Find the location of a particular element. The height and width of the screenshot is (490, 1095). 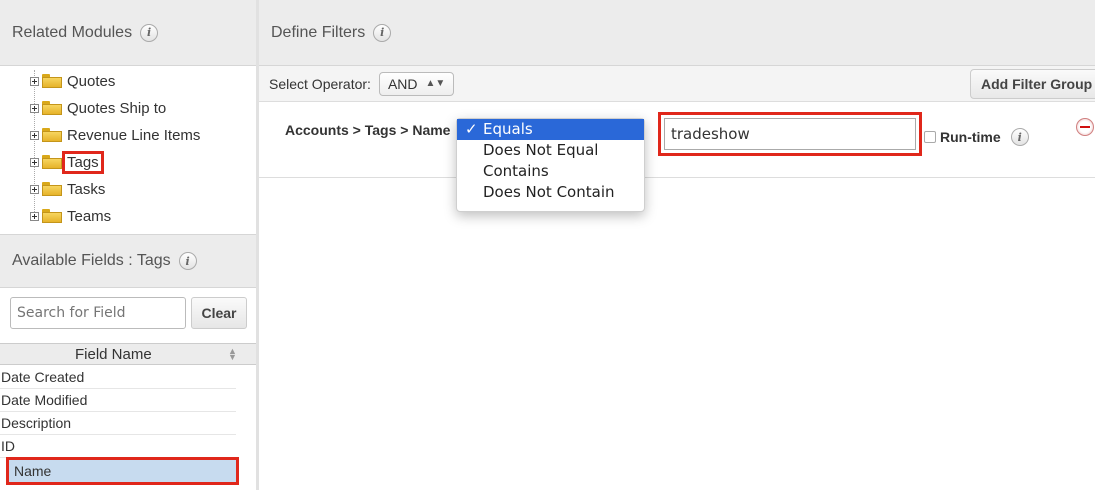

menu-option-equals: ✓ Equals is located at coordinates (550, 129).